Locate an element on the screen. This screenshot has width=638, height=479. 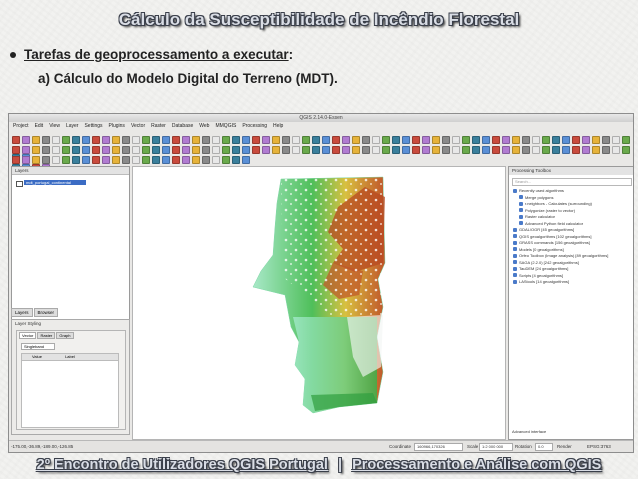
layer-panel-tabs: Layers Browser is located at coordinates (35, 312).